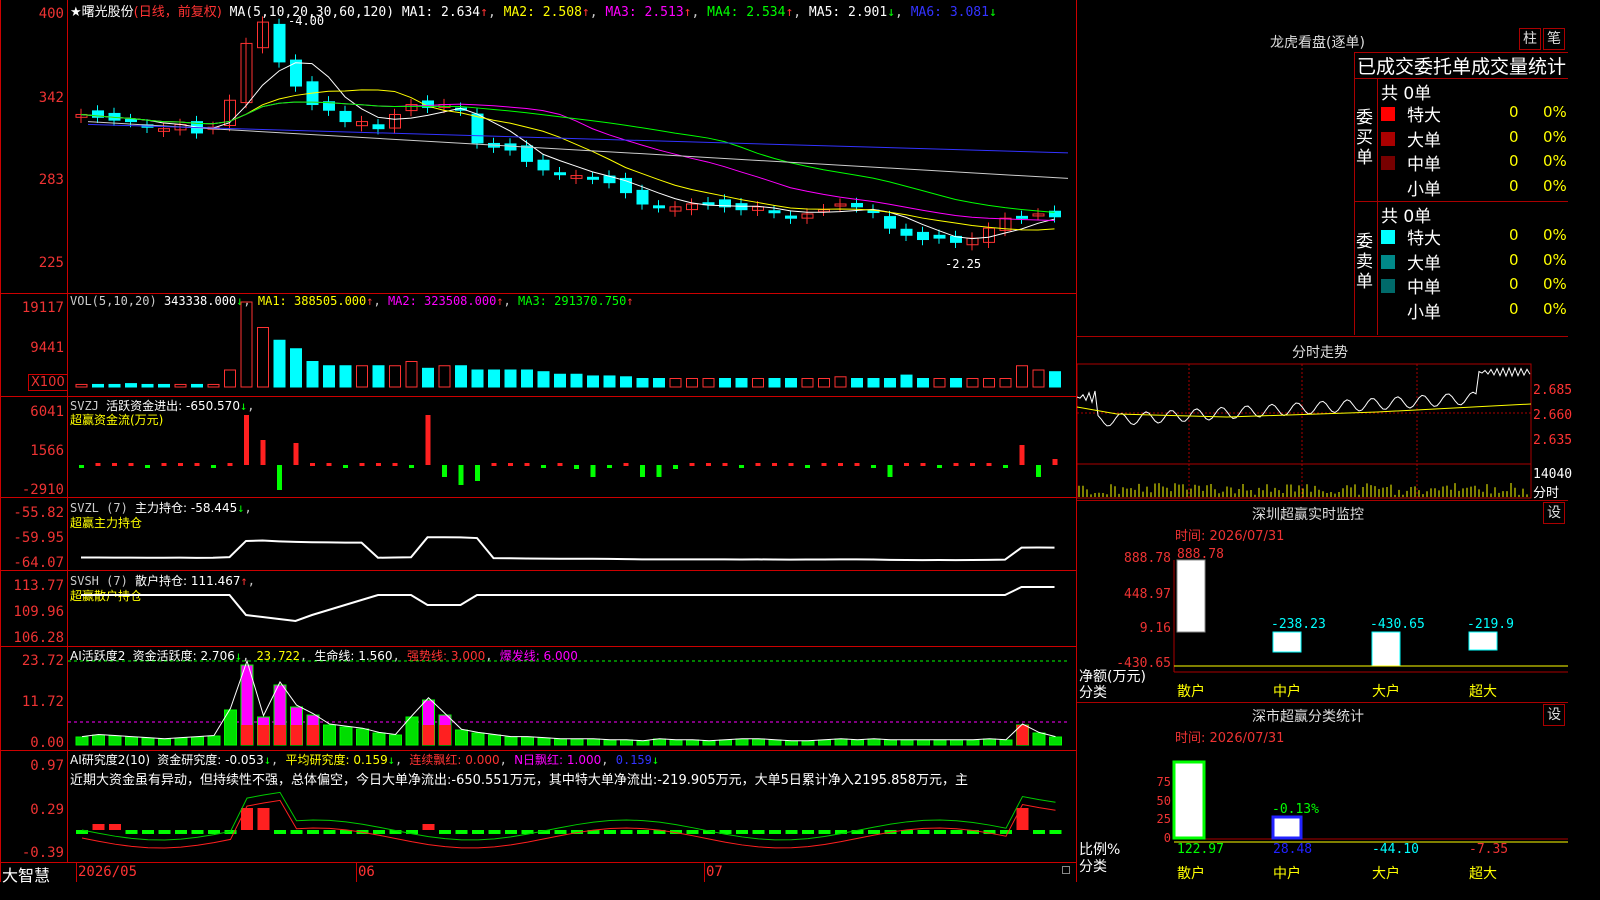 This screenshot has height=900, width=1600. I want to click on lhb-title: 龙虎看盘(逐单), so click(1317, 42).